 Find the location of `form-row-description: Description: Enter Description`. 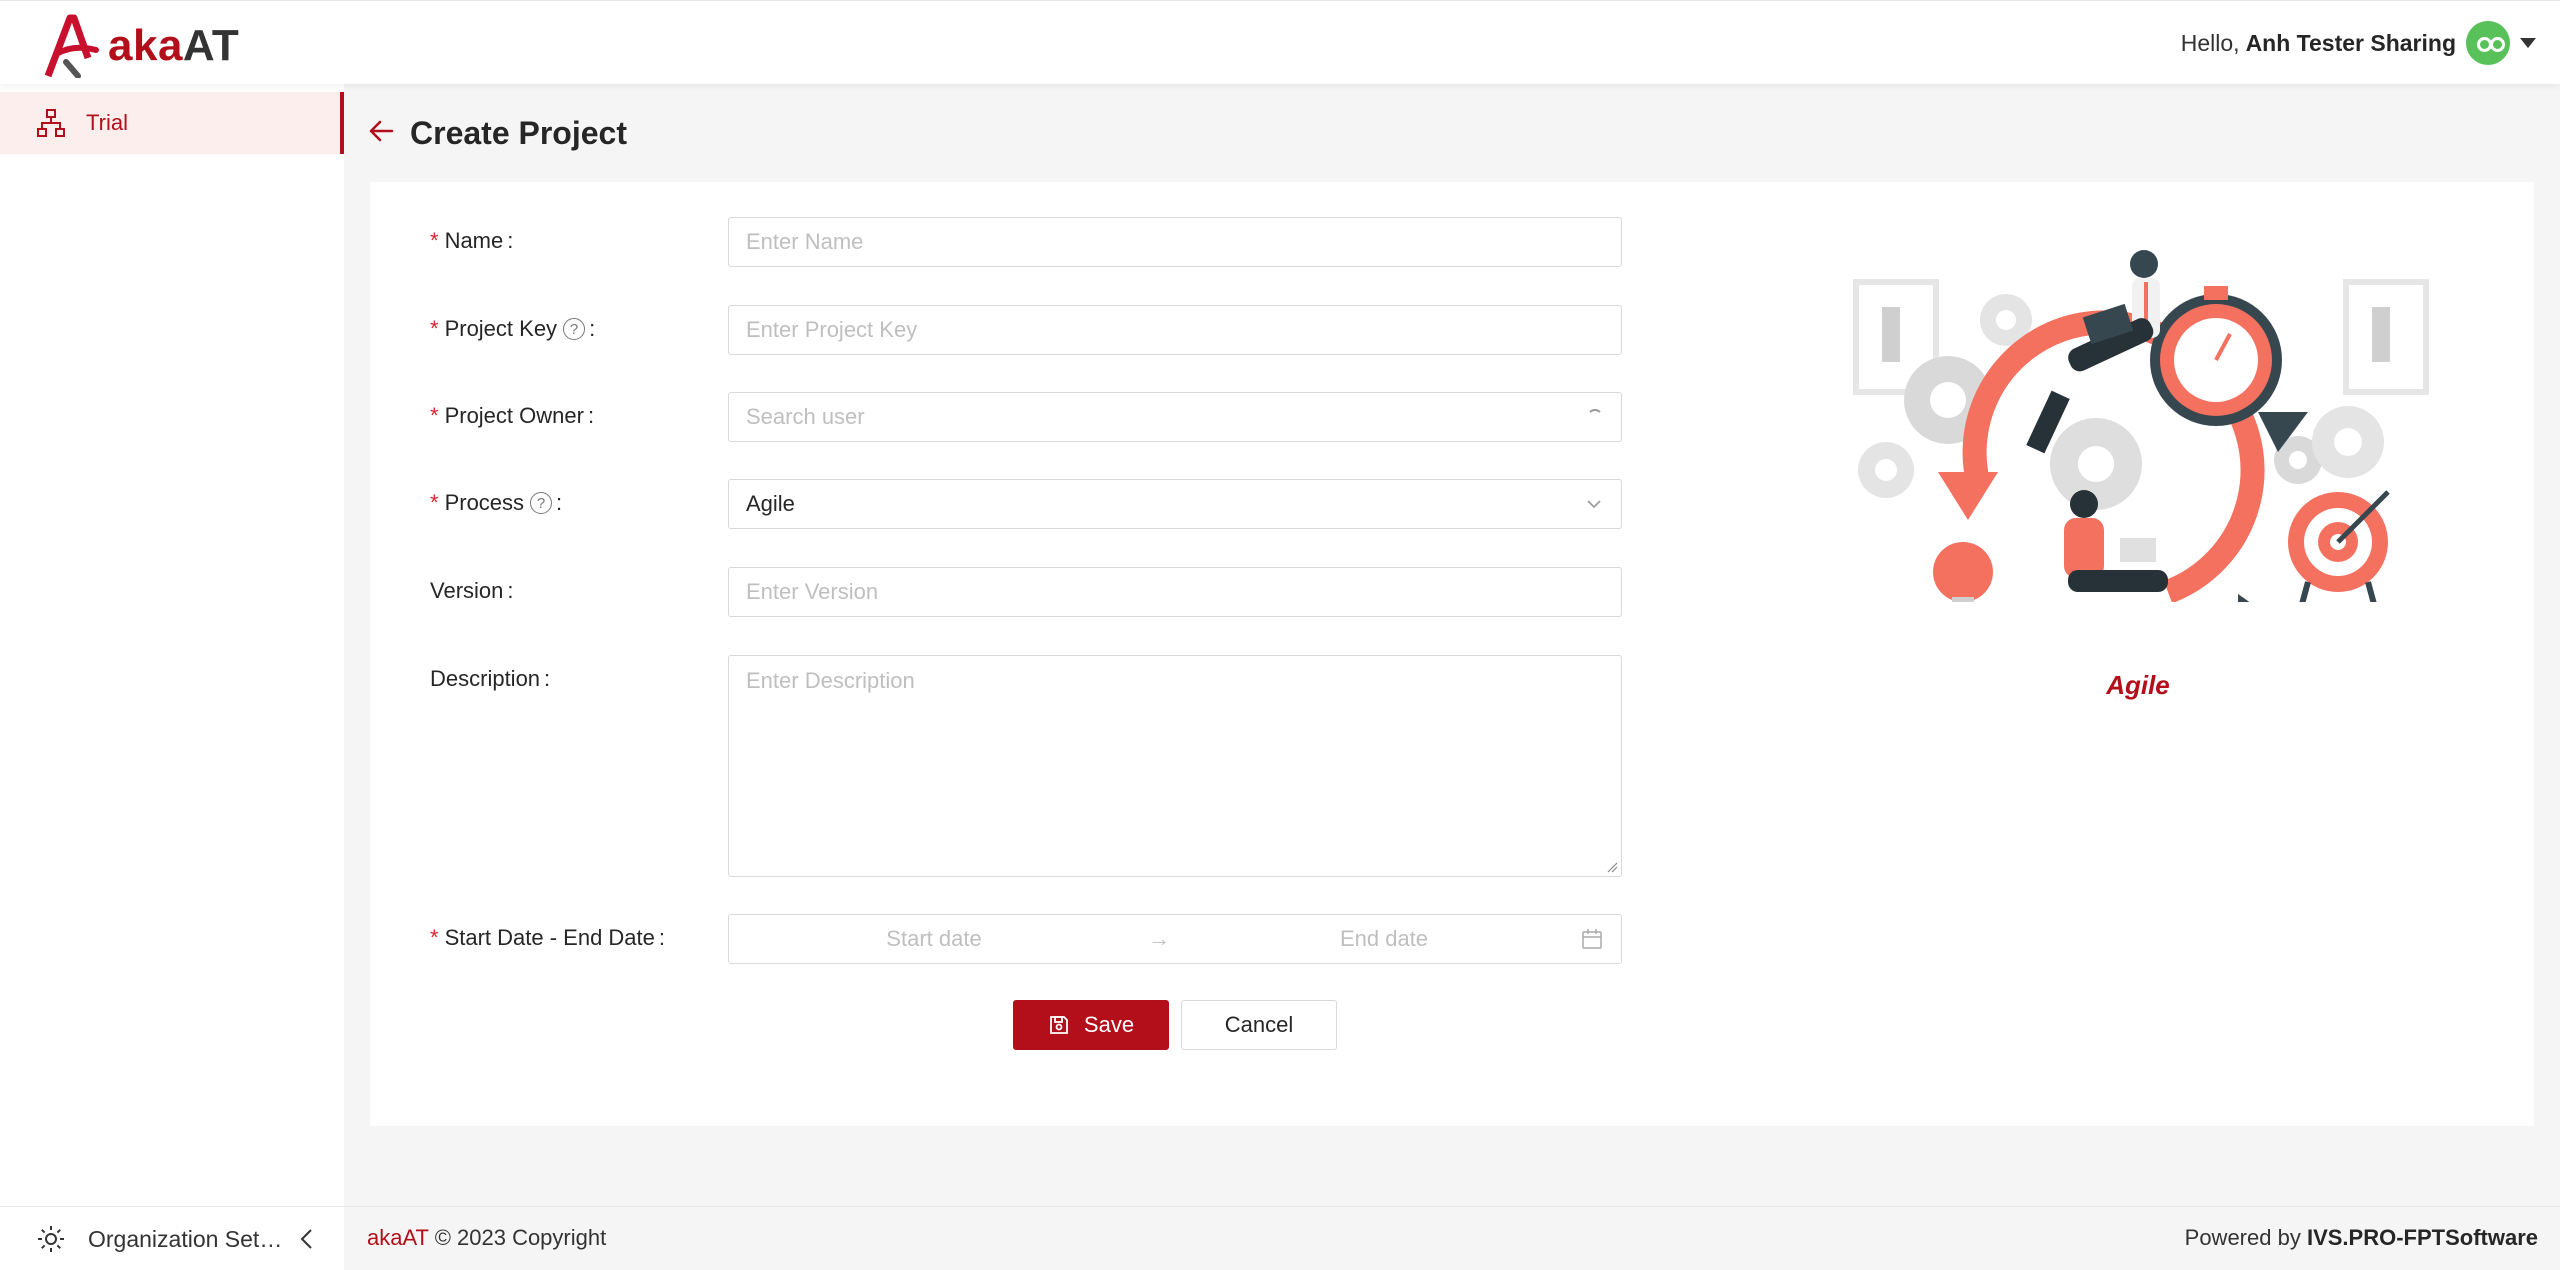

form-row-description: Description: Enter Description is located at coordinates (1026, 766).